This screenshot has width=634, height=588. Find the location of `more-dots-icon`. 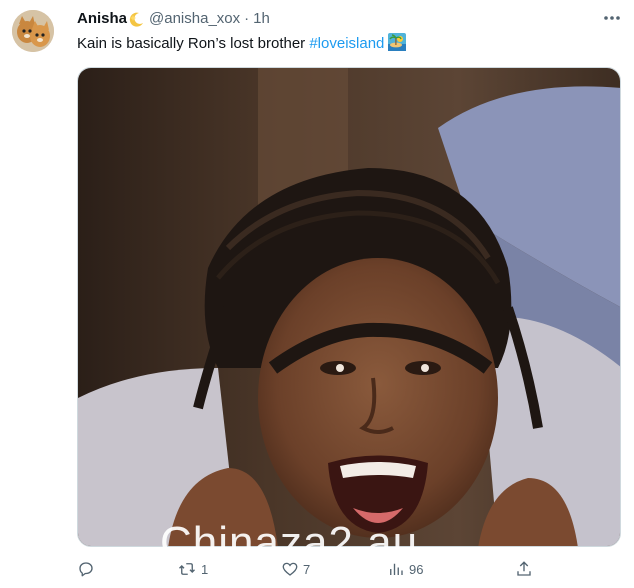

more-dots-icon is located at coordinates (612, 18).